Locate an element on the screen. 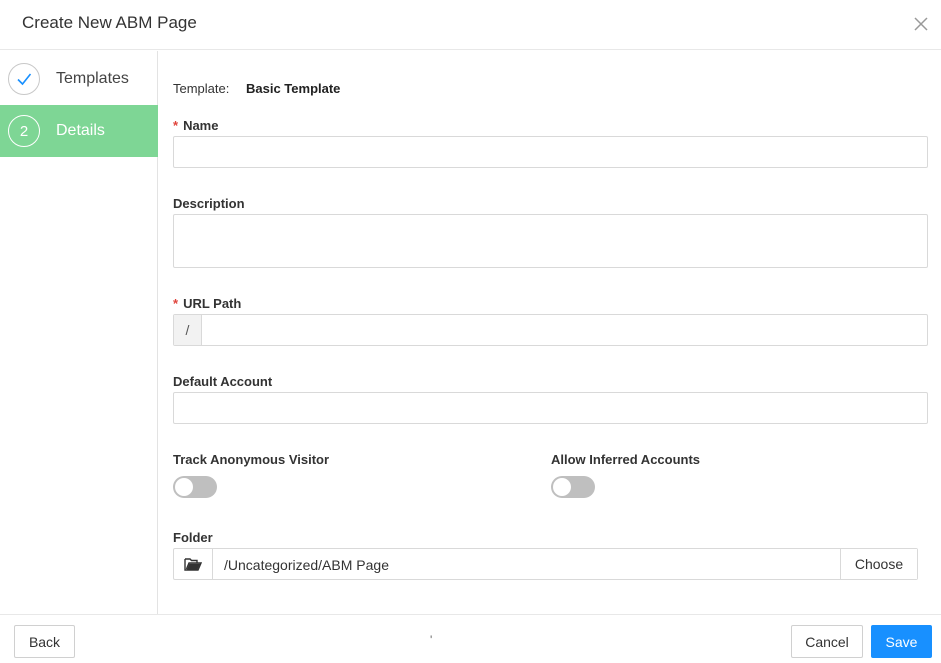 The height and width of the screenshot is (663, 941). name-label: * Name is located at coordinates (195, 125).